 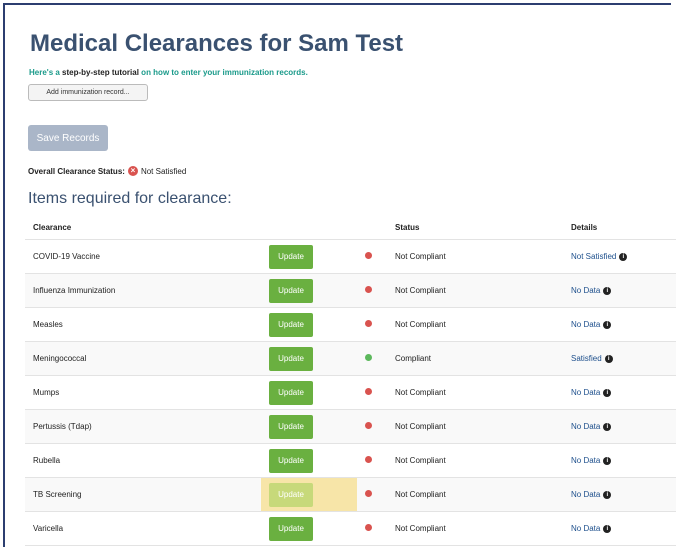 What do you see at coordinates (130, 198) in the screenshot?
I see `items-heading: Items required for clearance:` at bounding box center [130, 198].